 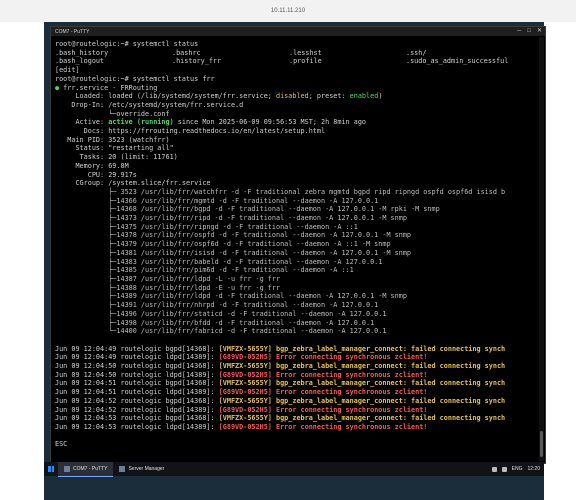 I want to click on taskbar-item-server-manager: Server Manager, so click(x=141, y=469).